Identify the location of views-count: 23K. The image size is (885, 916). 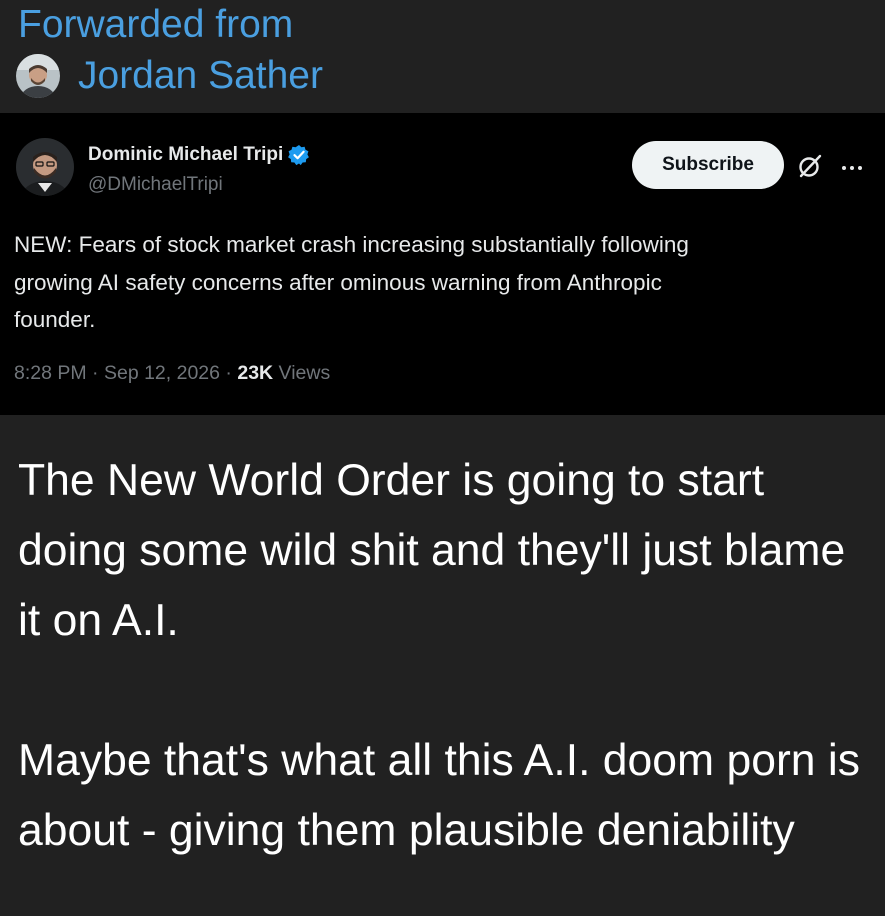
(255, 373).